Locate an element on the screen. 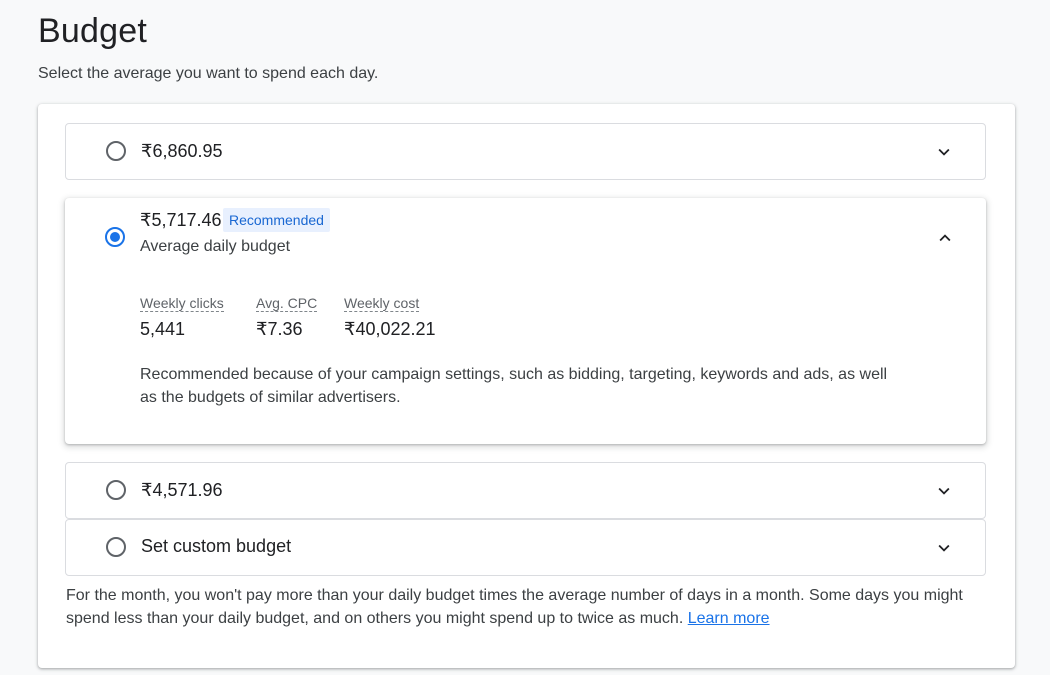 The width and height of the screenshot is (1050, 675). chevron-up-icon is located at coordinates (945, 238).